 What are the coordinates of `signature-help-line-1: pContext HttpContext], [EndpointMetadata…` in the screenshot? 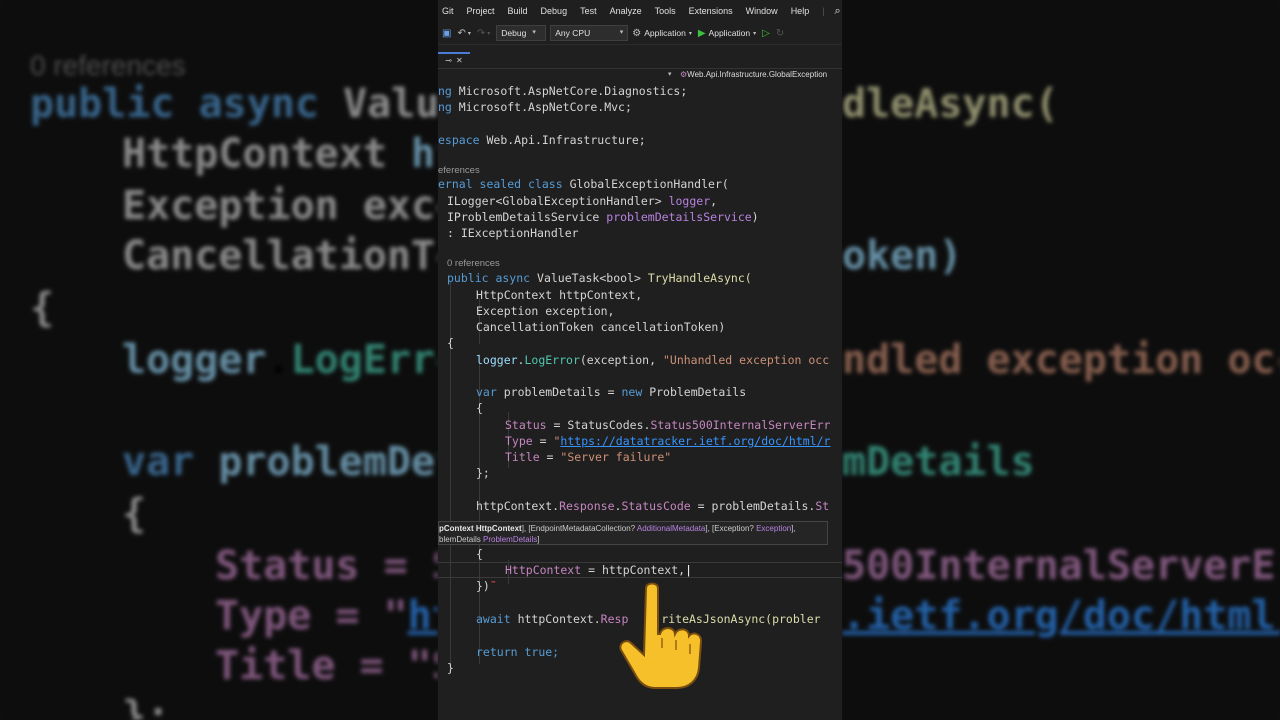 It's located at (617, 528).